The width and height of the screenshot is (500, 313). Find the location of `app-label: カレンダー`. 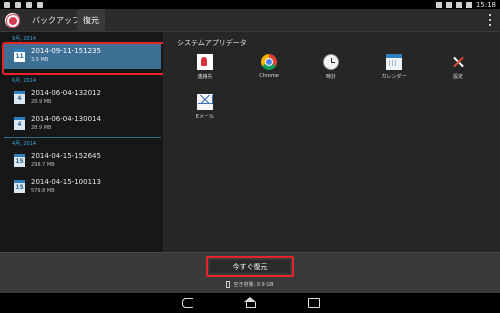

app-label: カレンダー is located at coordinates (394, 77).